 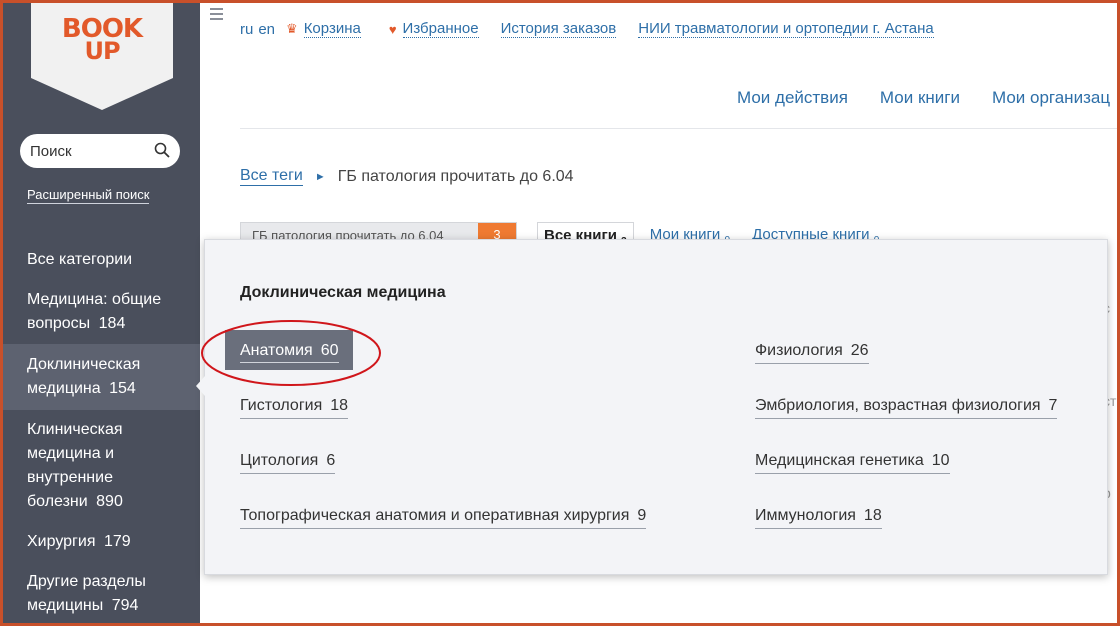 I want to click on subcategory-cytology: Цитология 6, so click(x=288, y=463).